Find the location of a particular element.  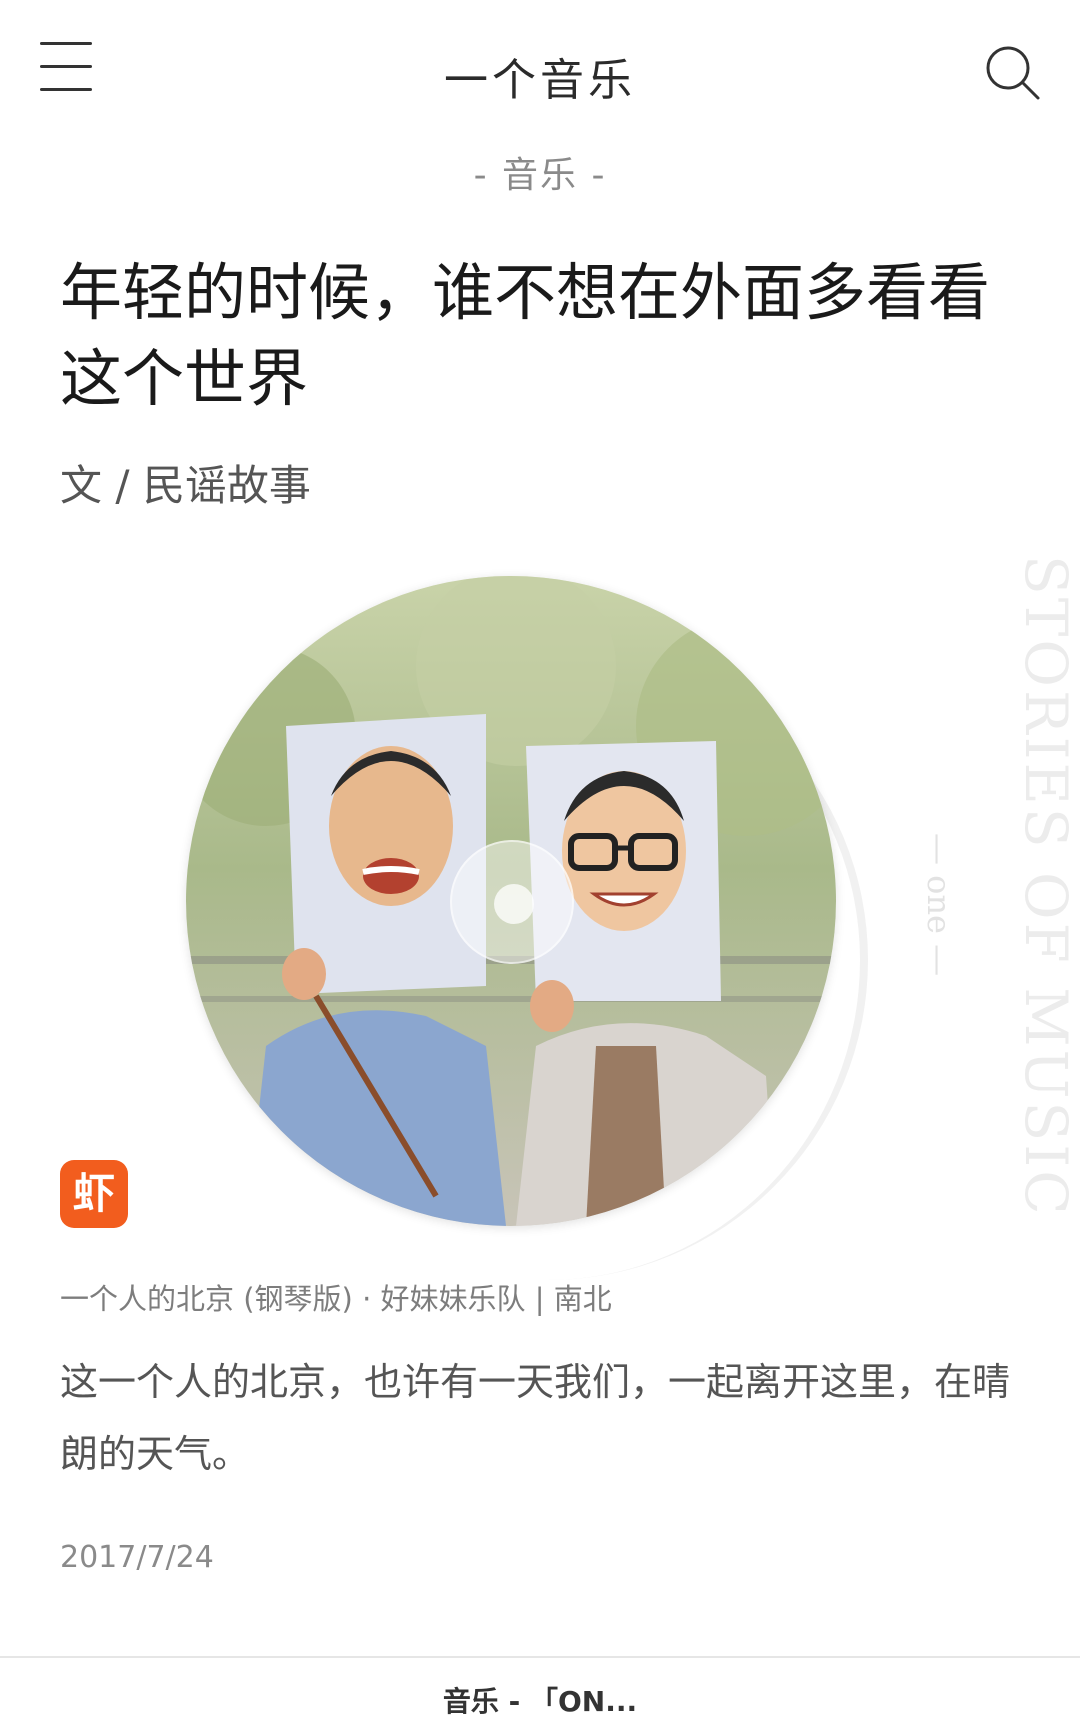

play-icon is located at coordinates (514, 904).